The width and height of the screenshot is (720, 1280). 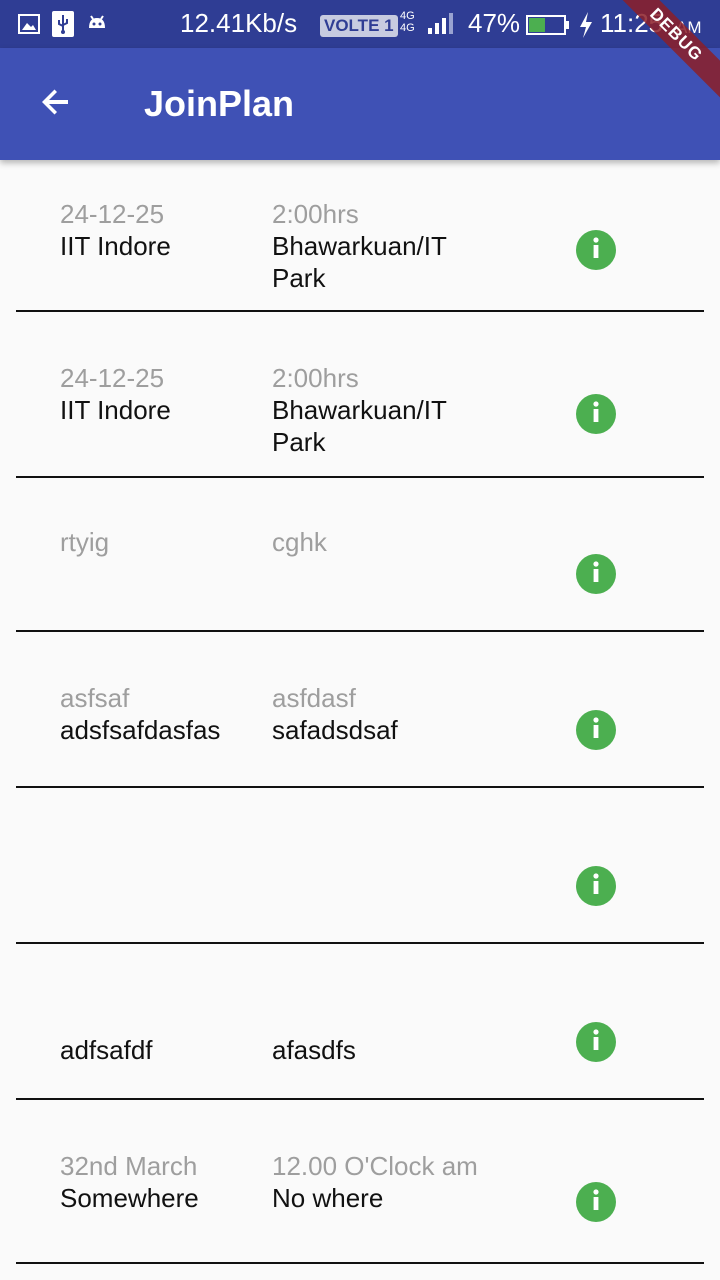 What do you see at coordinates (95, 698) in the screenshot?
I see `plan-date: asfsaf` at bounding box center [95, 698].